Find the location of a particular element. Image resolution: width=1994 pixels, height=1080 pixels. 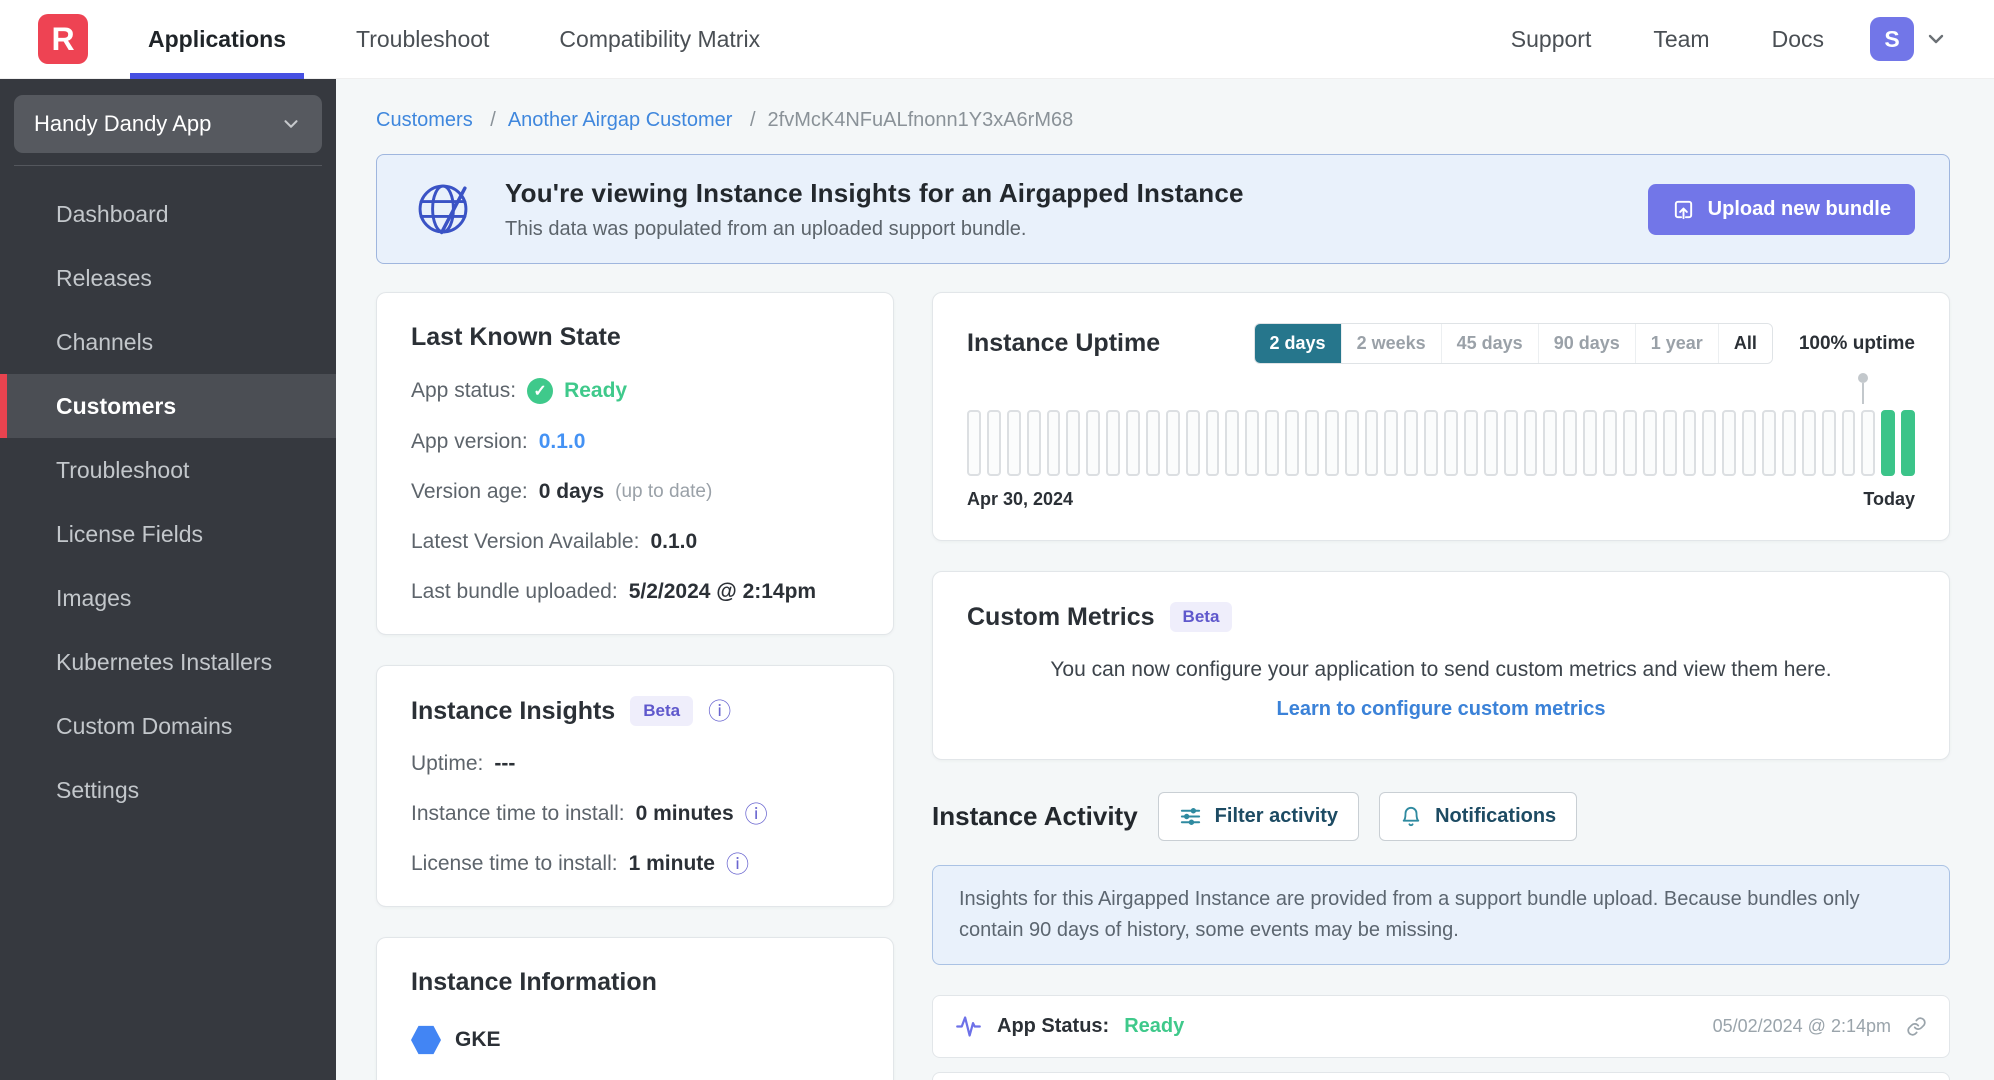

nav-item: Docs is located at coordinates (1798, 39).